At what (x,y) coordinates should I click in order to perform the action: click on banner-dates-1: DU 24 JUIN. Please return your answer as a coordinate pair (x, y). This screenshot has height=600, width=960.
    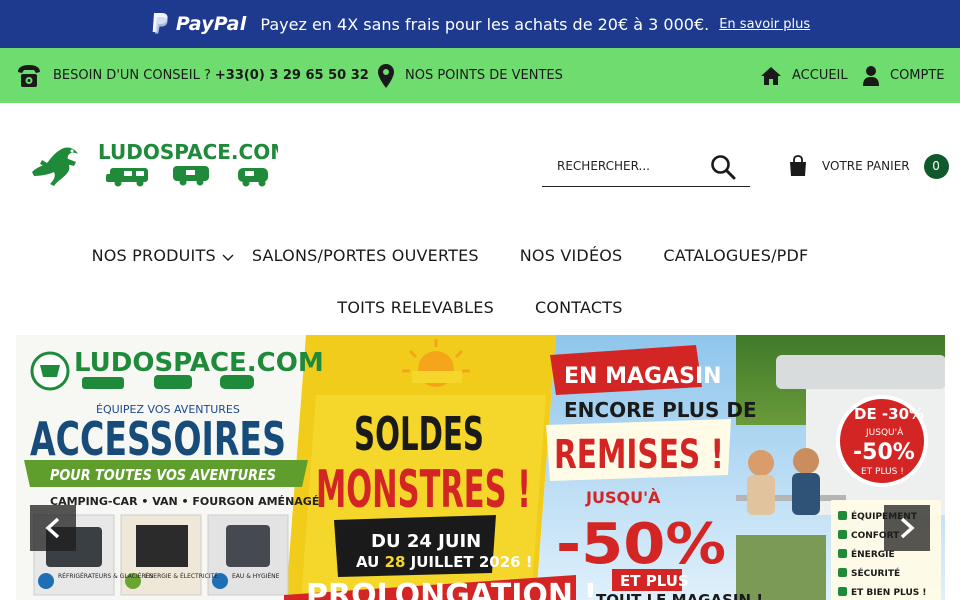
    Looking at the image, I should click on (426, 541).